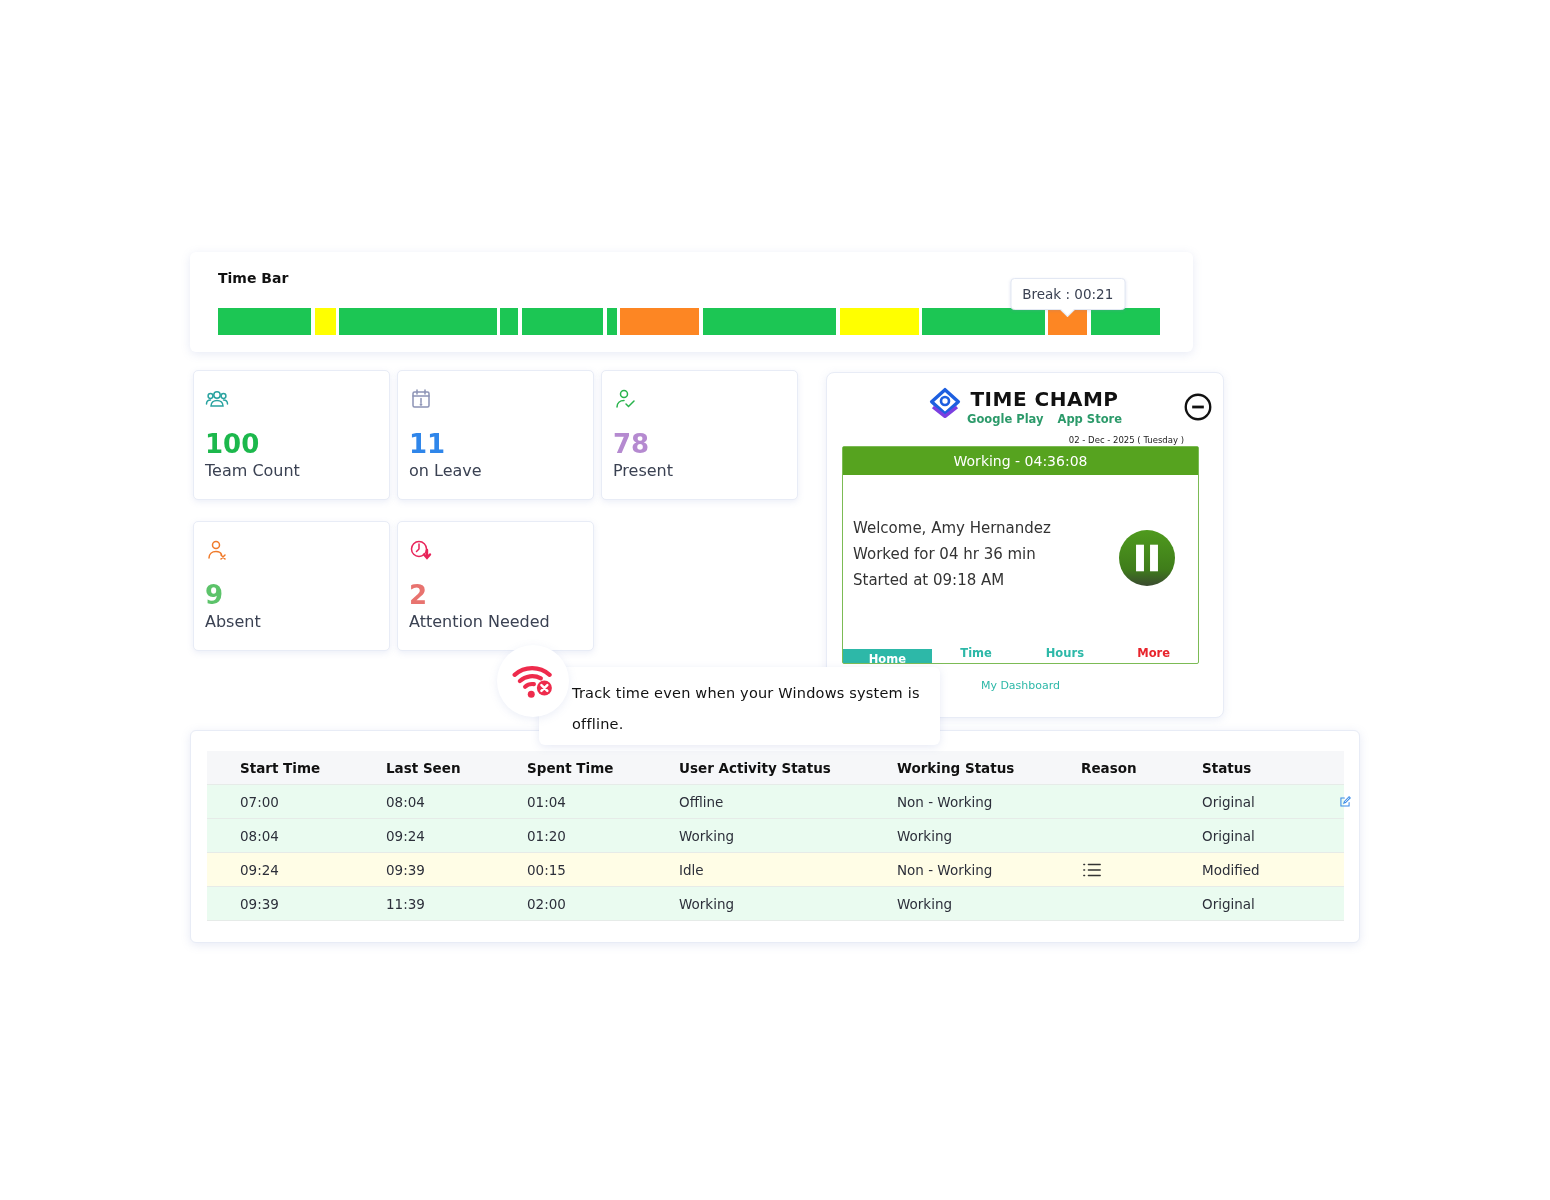 The image size is (1550, 1200). What do you see at coordinates (421, 399) in the screenshot?
I see `calendar-icon` at bounding box center [421, 399].